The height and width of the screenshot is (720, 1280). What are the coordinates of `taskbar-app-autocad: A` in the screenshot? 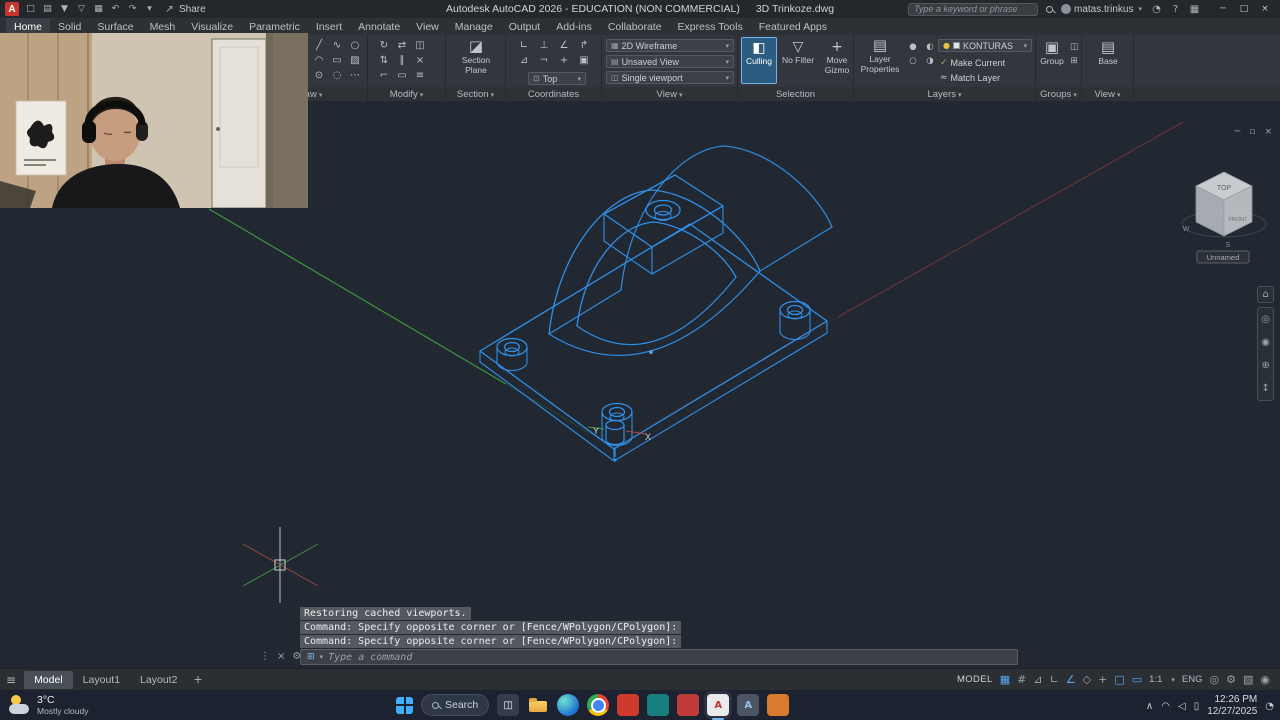 It's located at (718, 707).